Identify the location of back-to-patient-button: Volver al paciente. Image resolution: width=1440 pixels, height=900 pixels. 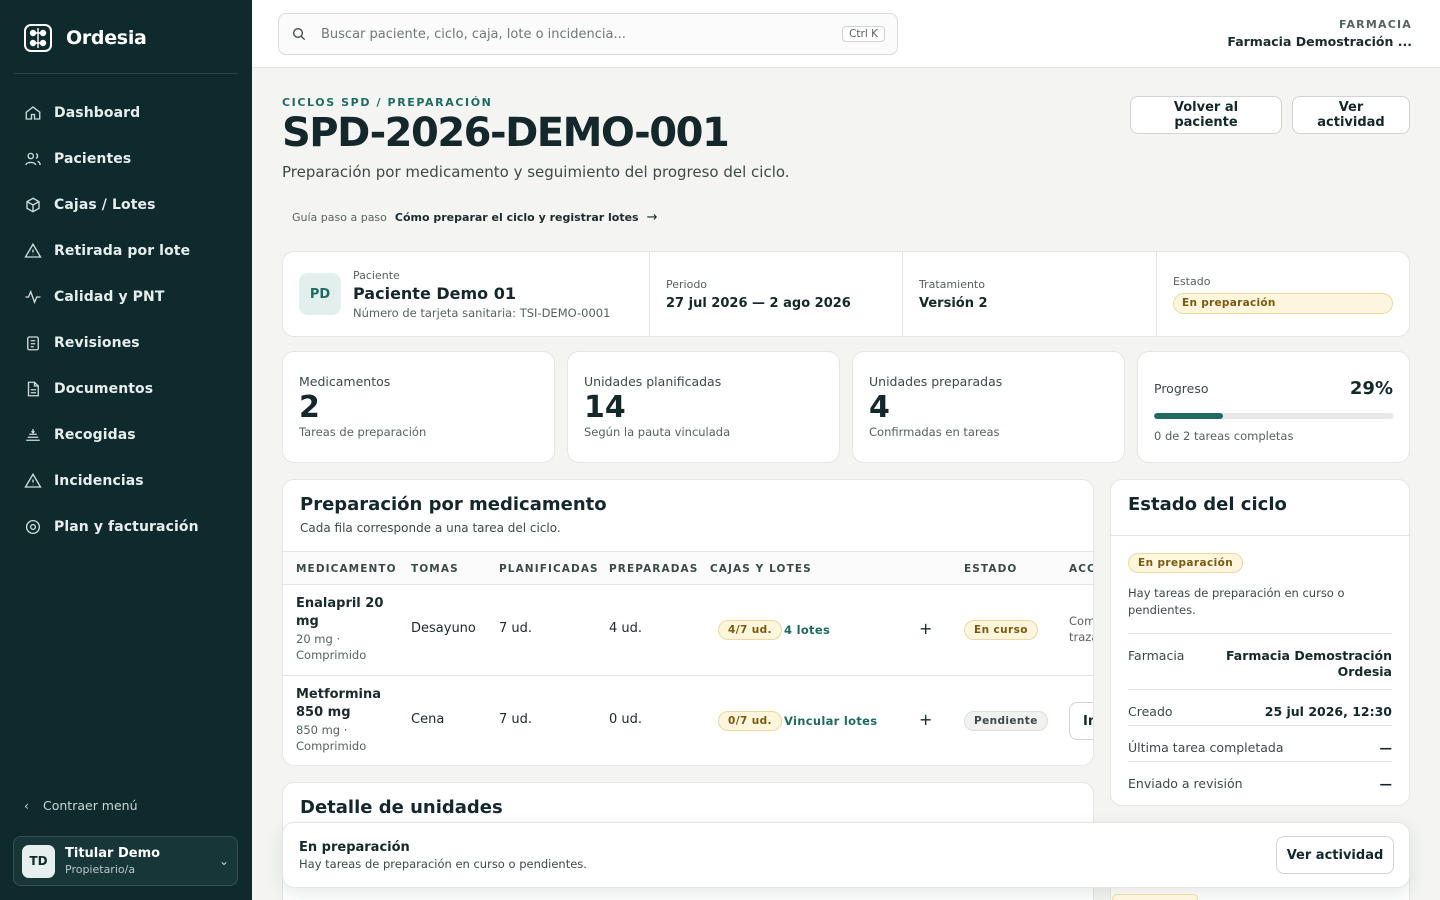
(1206, 115).